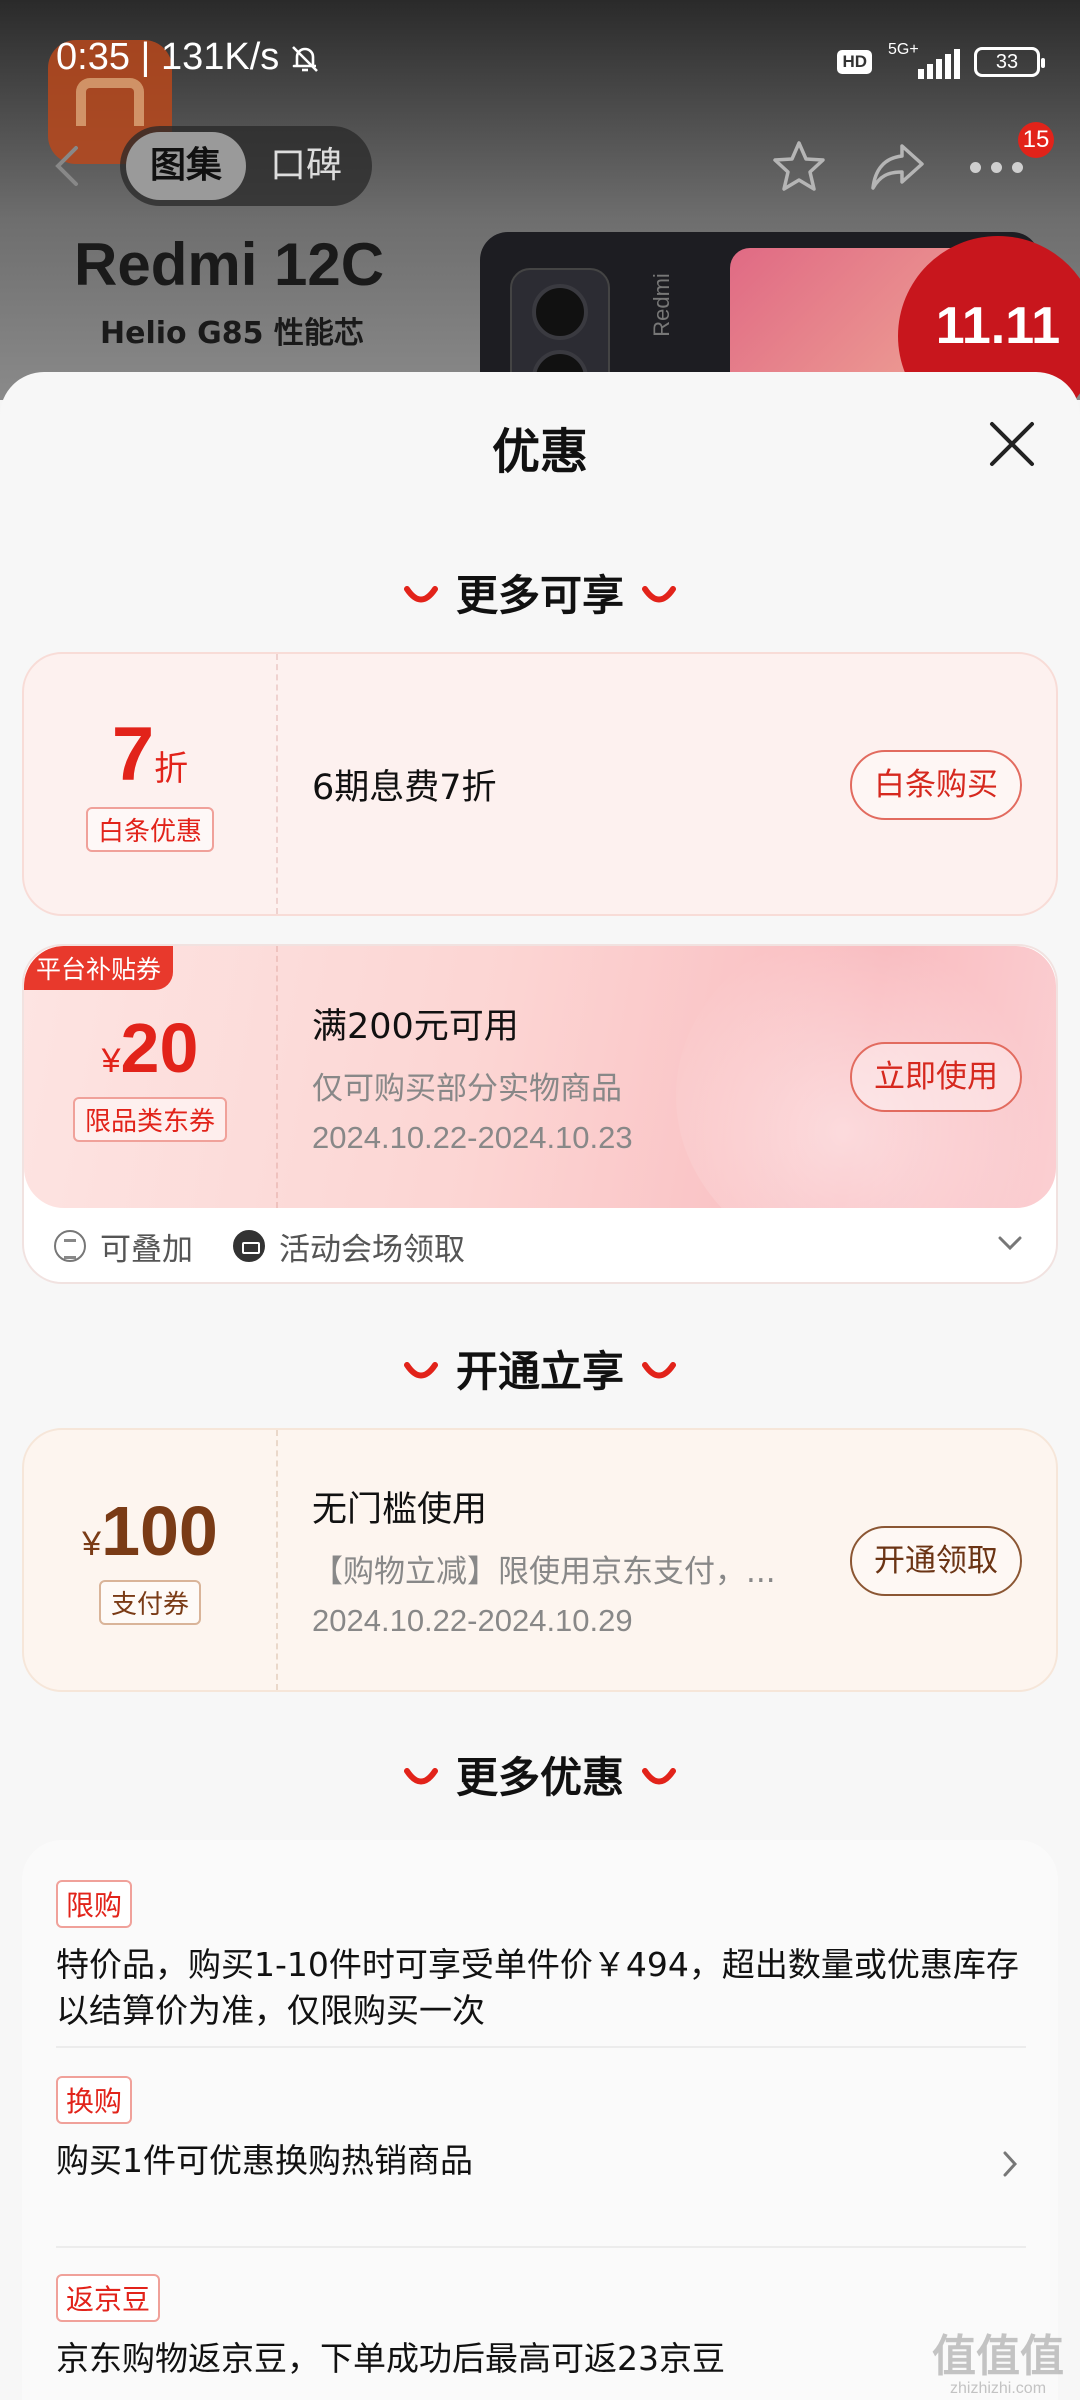  I want to click on rule-label: 换购, so click(94, 2100).